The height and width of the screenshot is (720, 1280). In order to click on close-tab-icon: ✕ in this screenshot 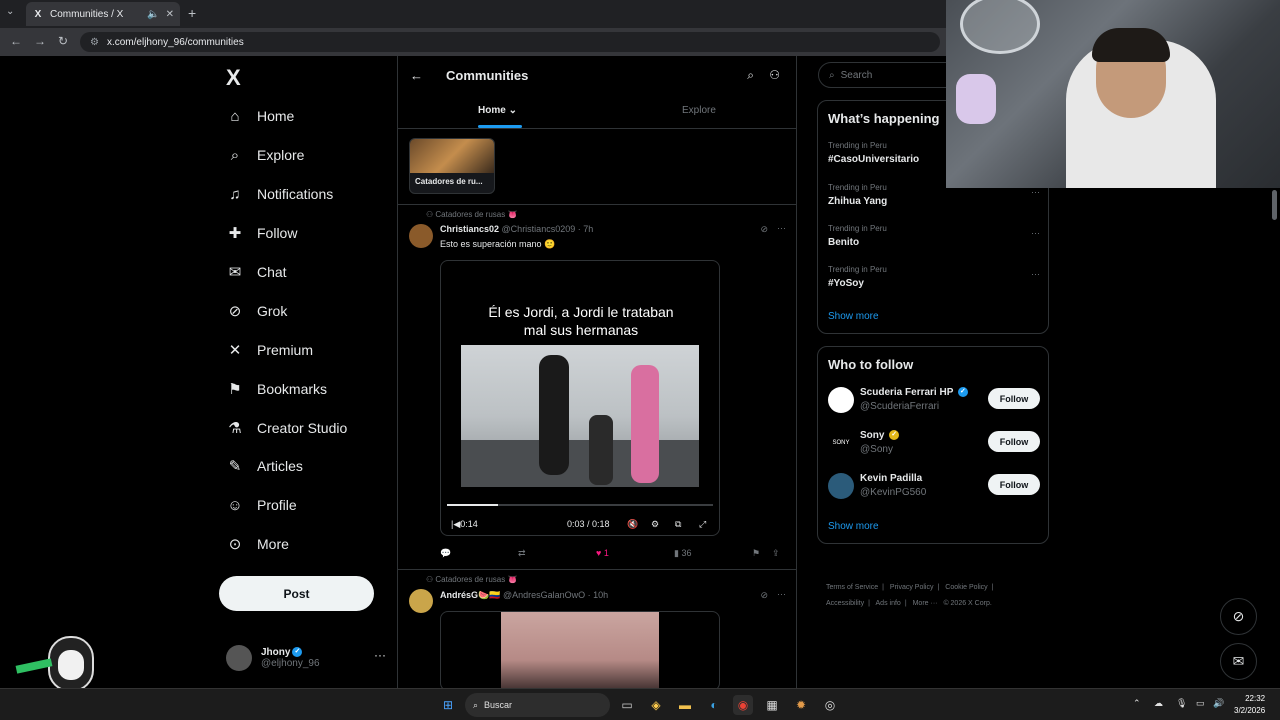, I will do `click(170, 14)`.